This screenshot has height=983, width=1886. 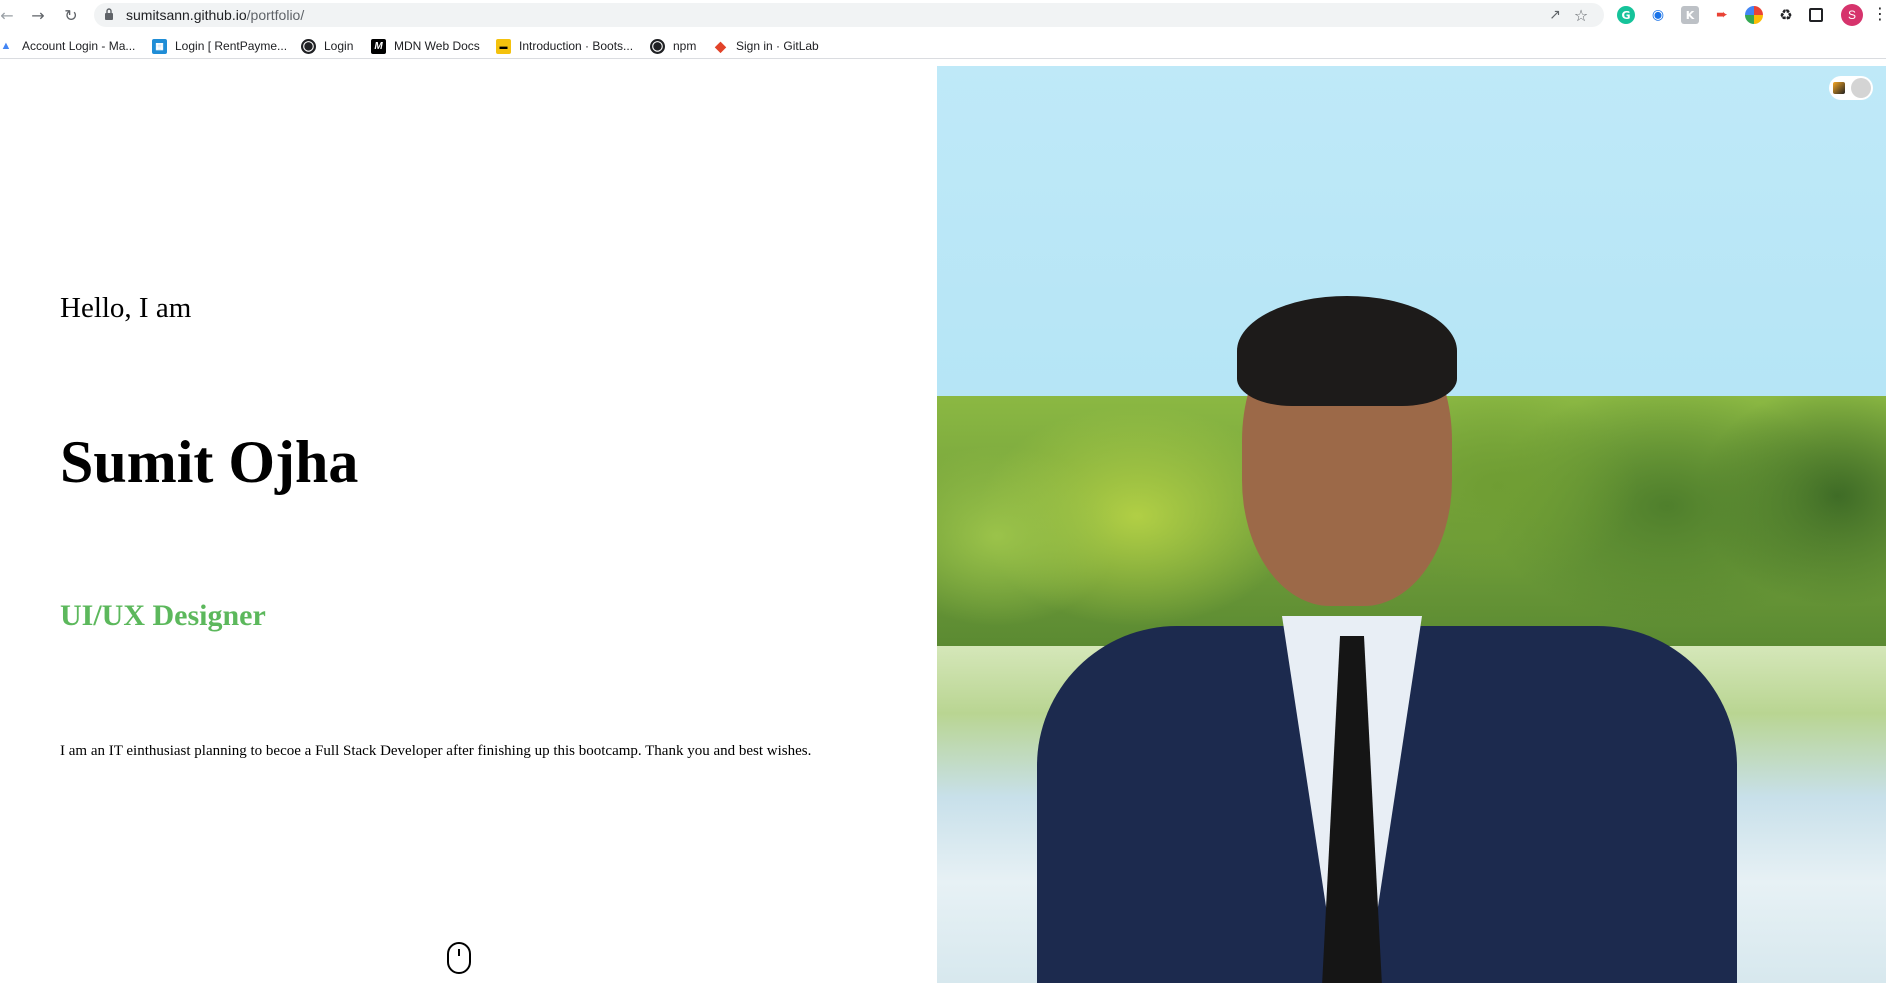 I want to click on profile-avatar: S, so click(x=1852, y=15).